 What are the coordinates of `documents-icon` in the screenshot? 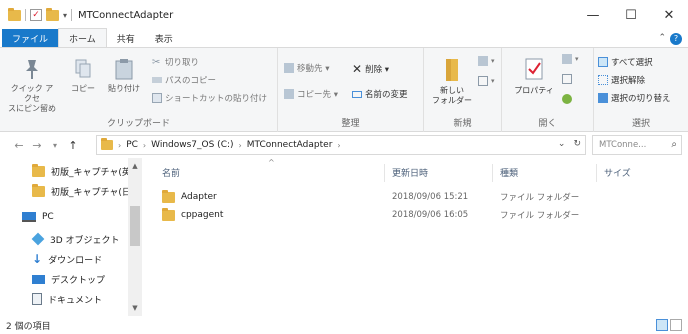 It's located at (37, 299).